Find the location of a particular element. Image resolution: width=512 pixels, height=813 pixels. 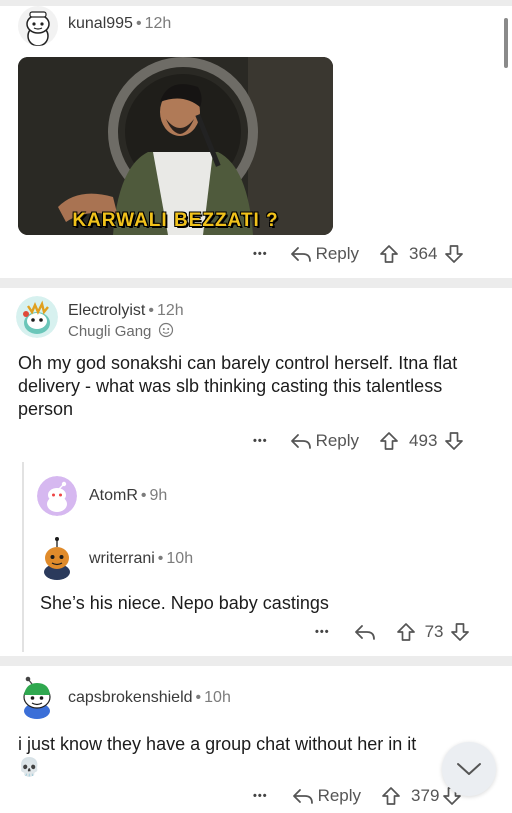

username: capsbrokenshield is located at coordinates (130, 697).